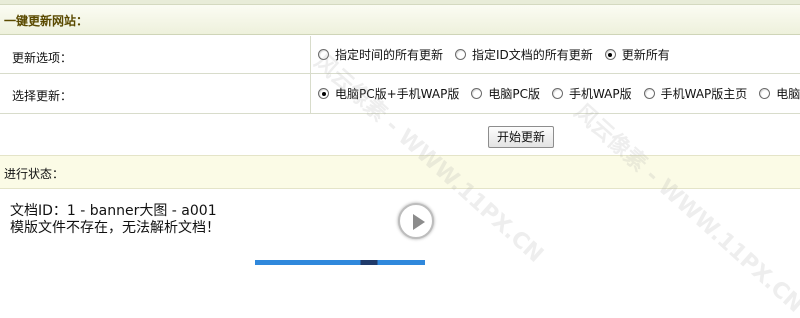  What do you see at coordinates (115, 228) in the screenshot?
I see `log-line: 模版文件不存在，无法解析文档！` at bounding box center [115, 228].